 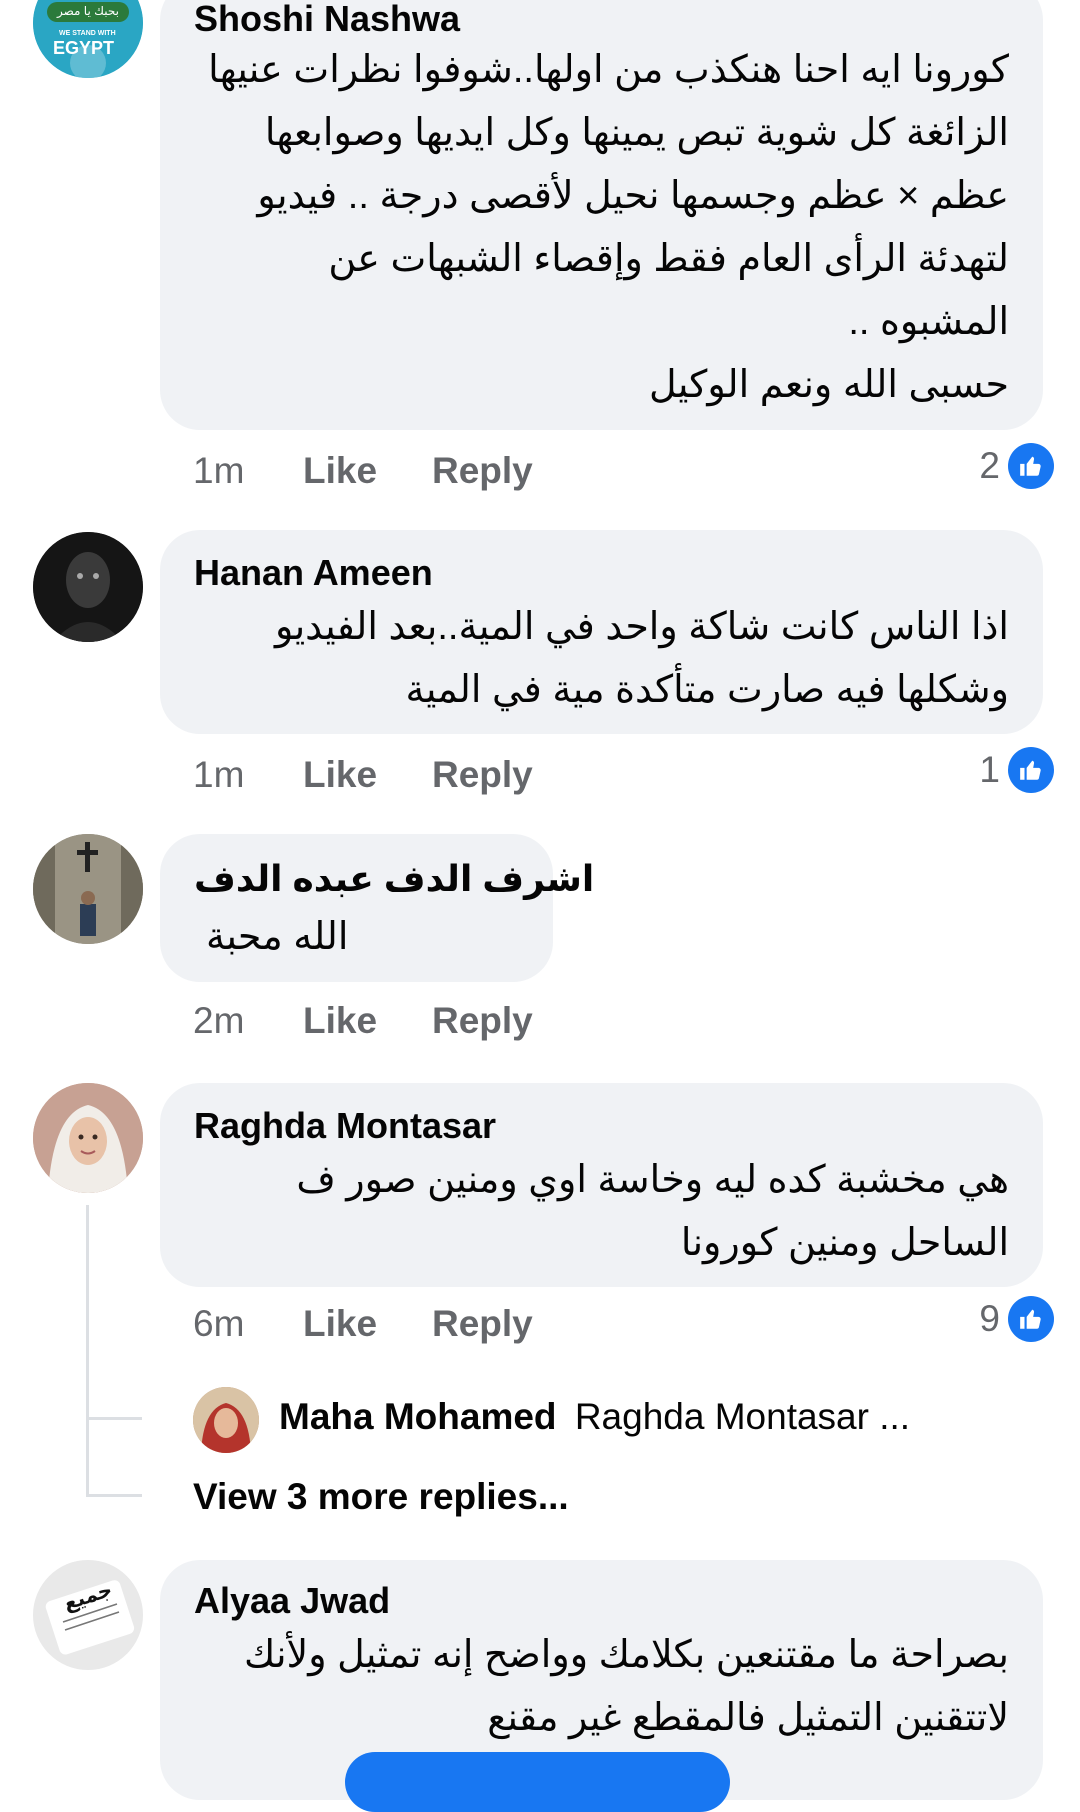 I want to click on commenter-name: Shoshi Nashwa, so click(x=327, y=20).